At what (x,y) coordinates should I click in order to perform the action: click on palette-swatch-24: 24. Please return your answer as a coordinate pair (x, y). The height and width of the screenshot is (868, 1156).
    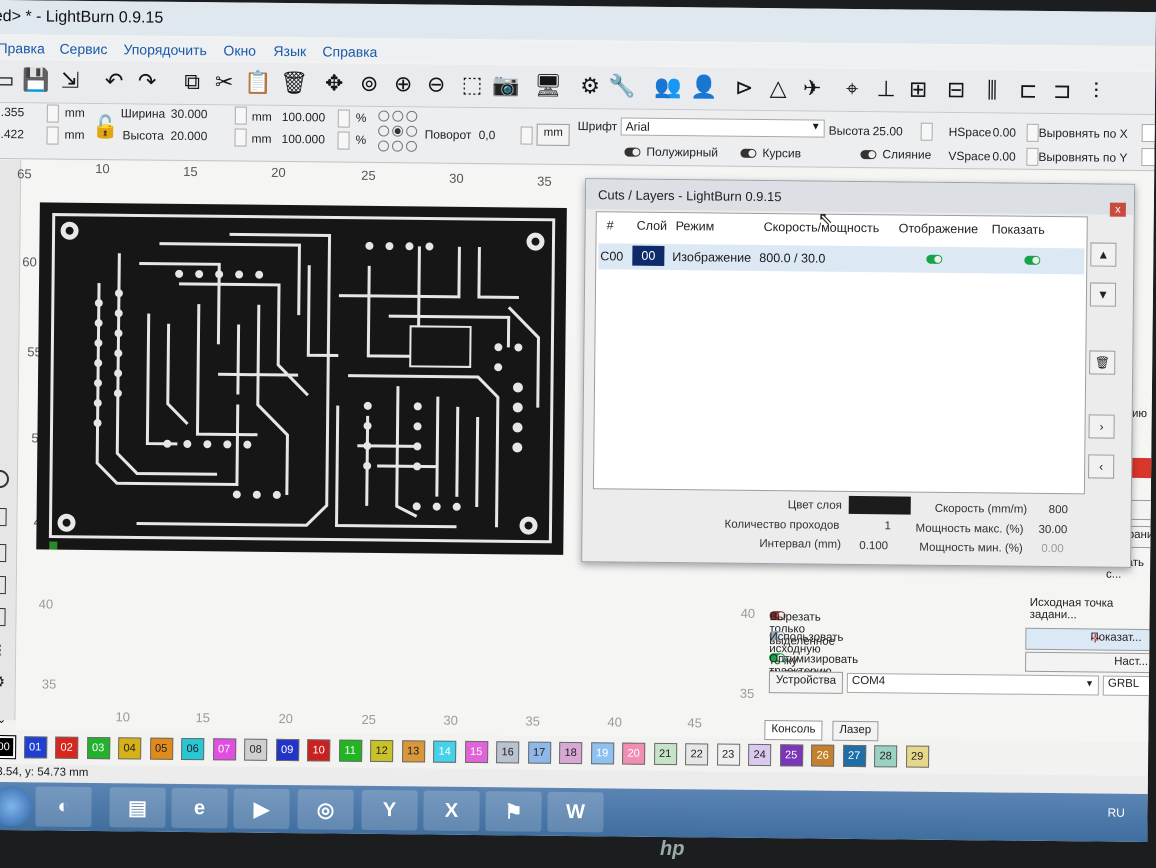
    Looking at the image, I should click on (760, 755).